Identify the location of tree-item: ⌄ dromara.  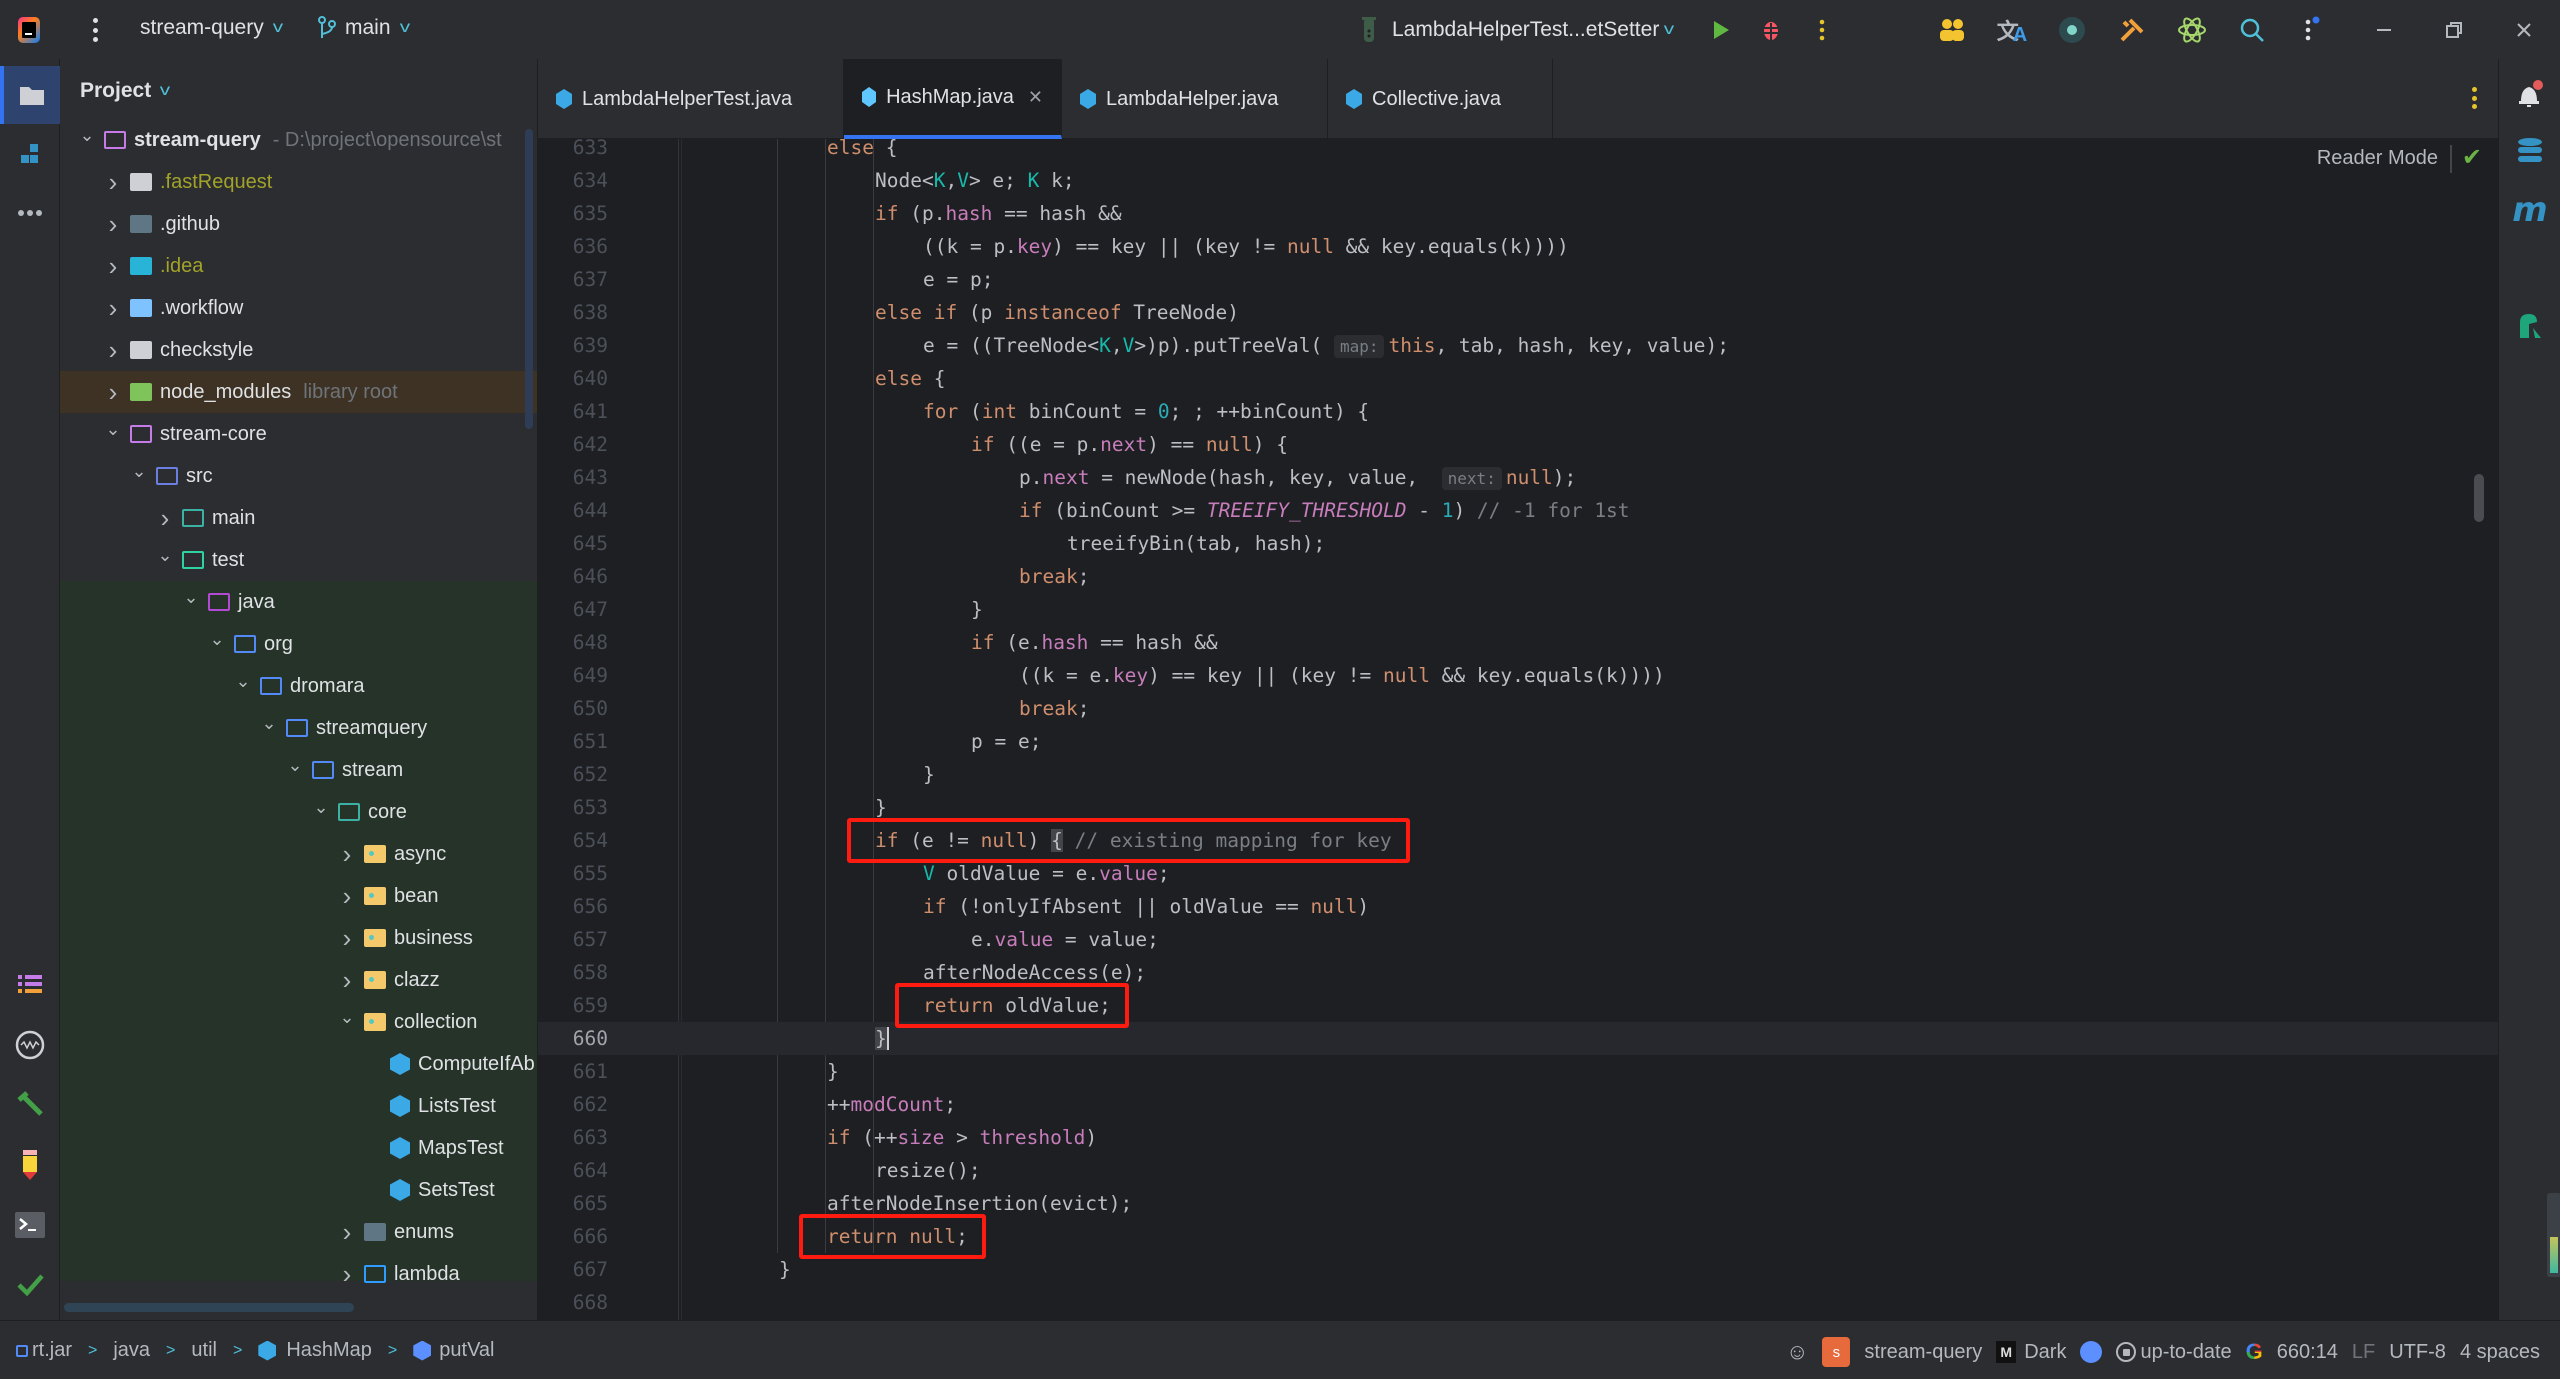
(298, 686).